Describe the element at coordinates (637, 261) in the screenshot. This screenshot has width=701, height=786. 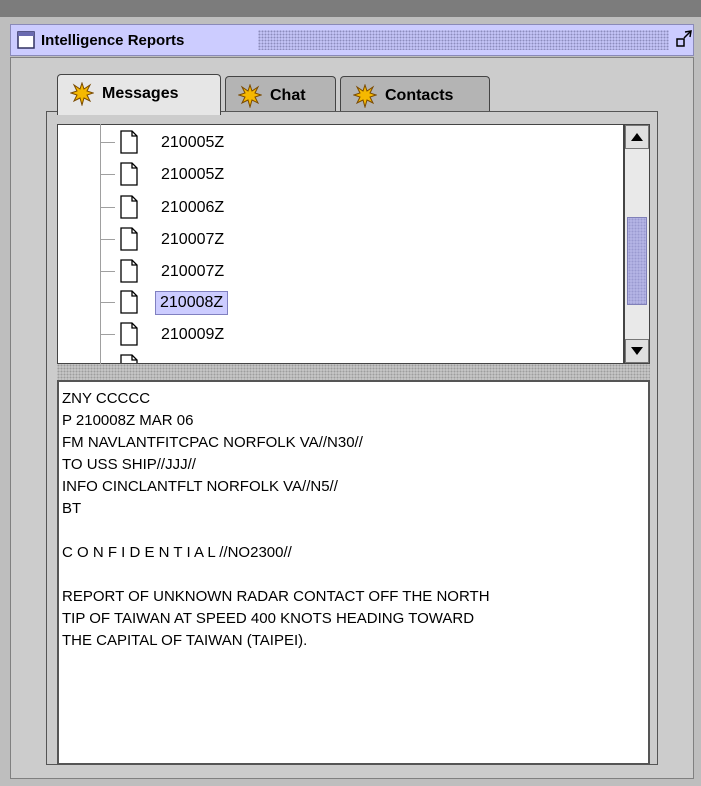
I see `scroll-thumb` at that location.